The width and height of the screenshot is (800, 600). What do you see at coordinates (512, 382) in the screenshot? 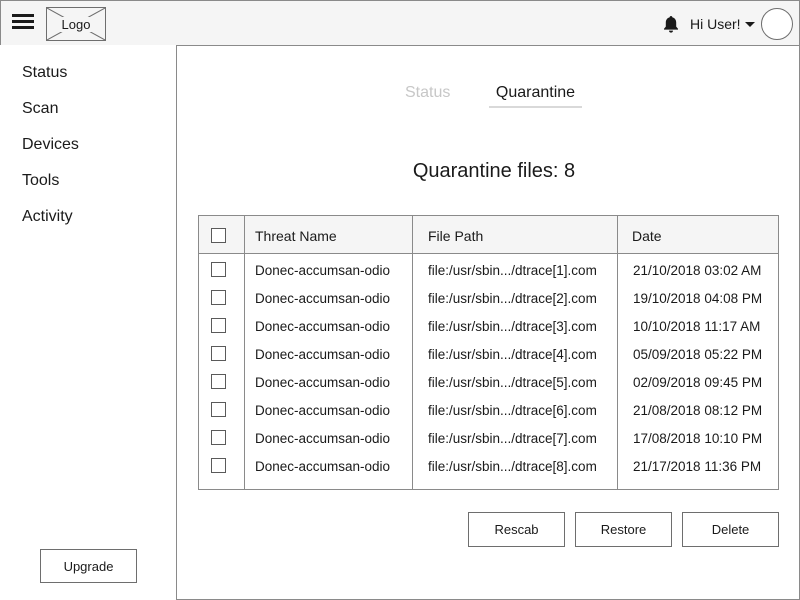
I see `file-path: file:/usr/sbin.../dtrace[5].com` at bounding box center [512, 382].